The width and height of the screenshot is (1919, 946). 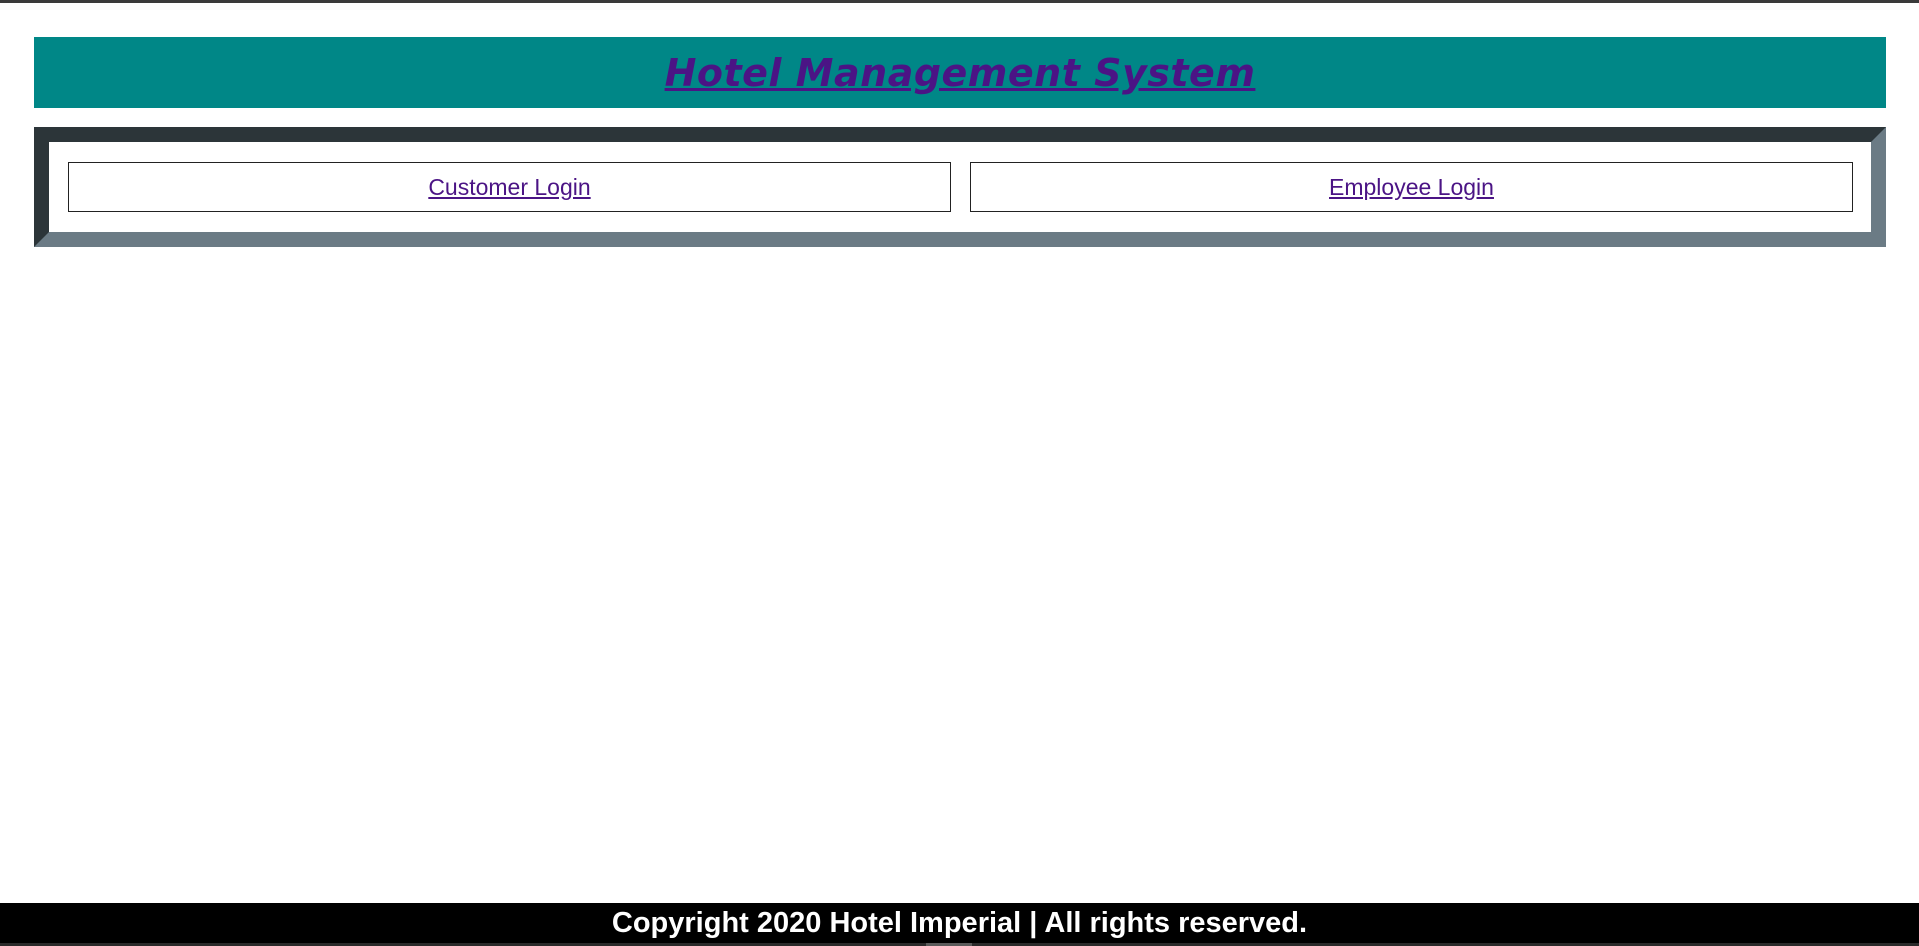 I want to click on customer-login-link: Customer Login, so click(x=509, y=187).